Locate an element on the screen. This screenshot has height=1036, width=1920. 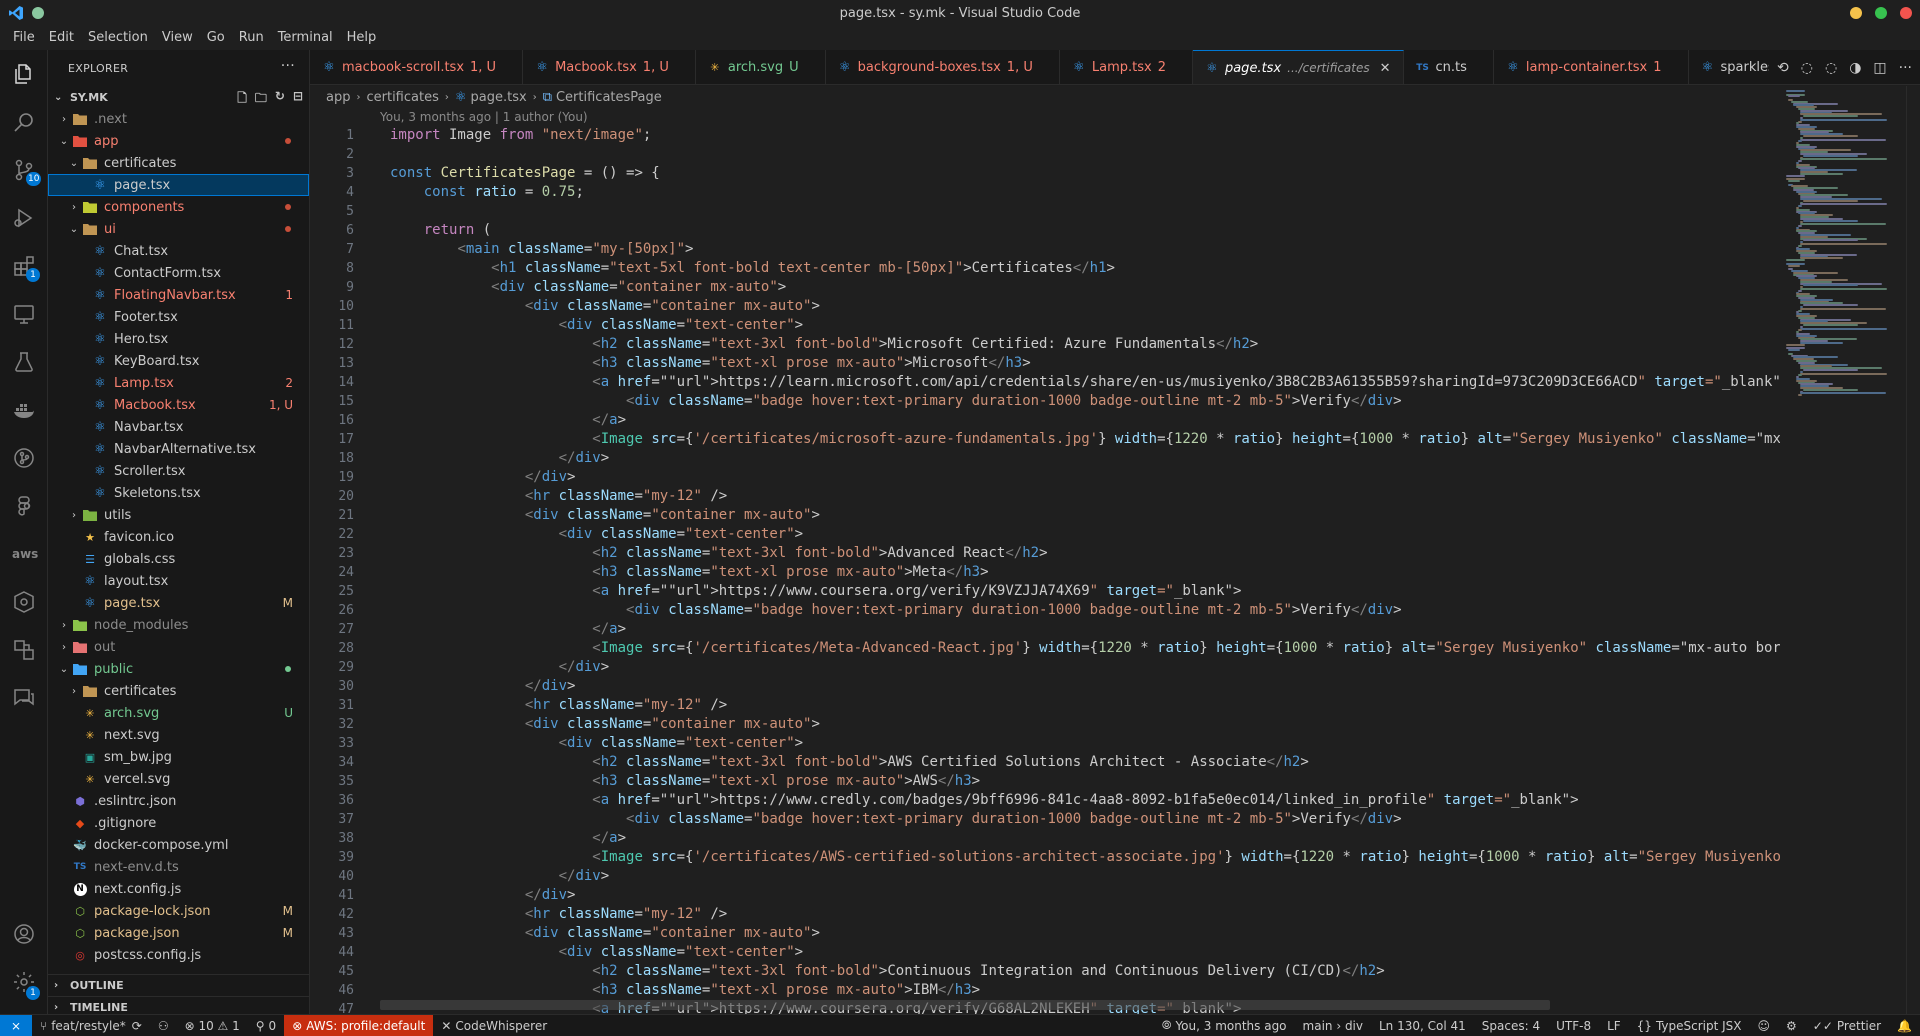
tree-item: ✳ next.svg is located at coordinates (178, 735).